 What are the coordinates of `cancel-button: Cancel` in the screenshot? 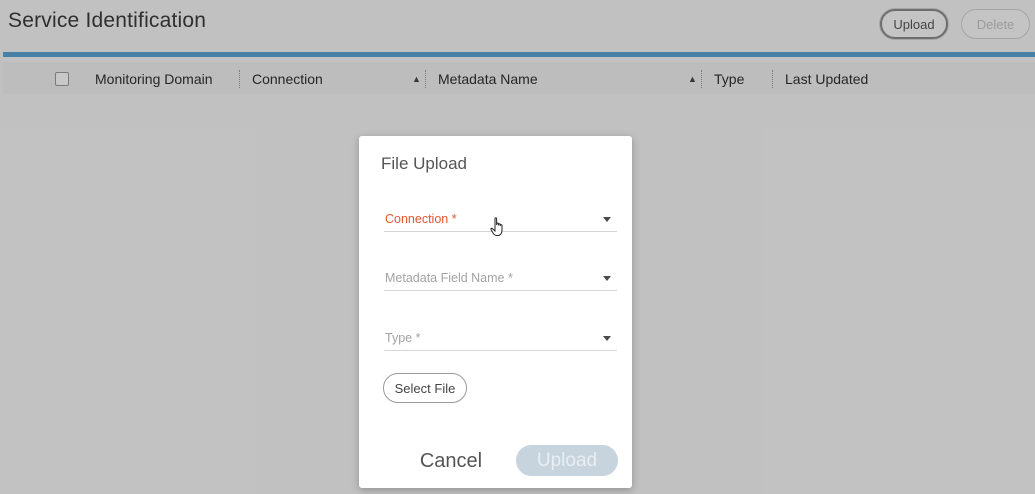 It's located at (451, 461).